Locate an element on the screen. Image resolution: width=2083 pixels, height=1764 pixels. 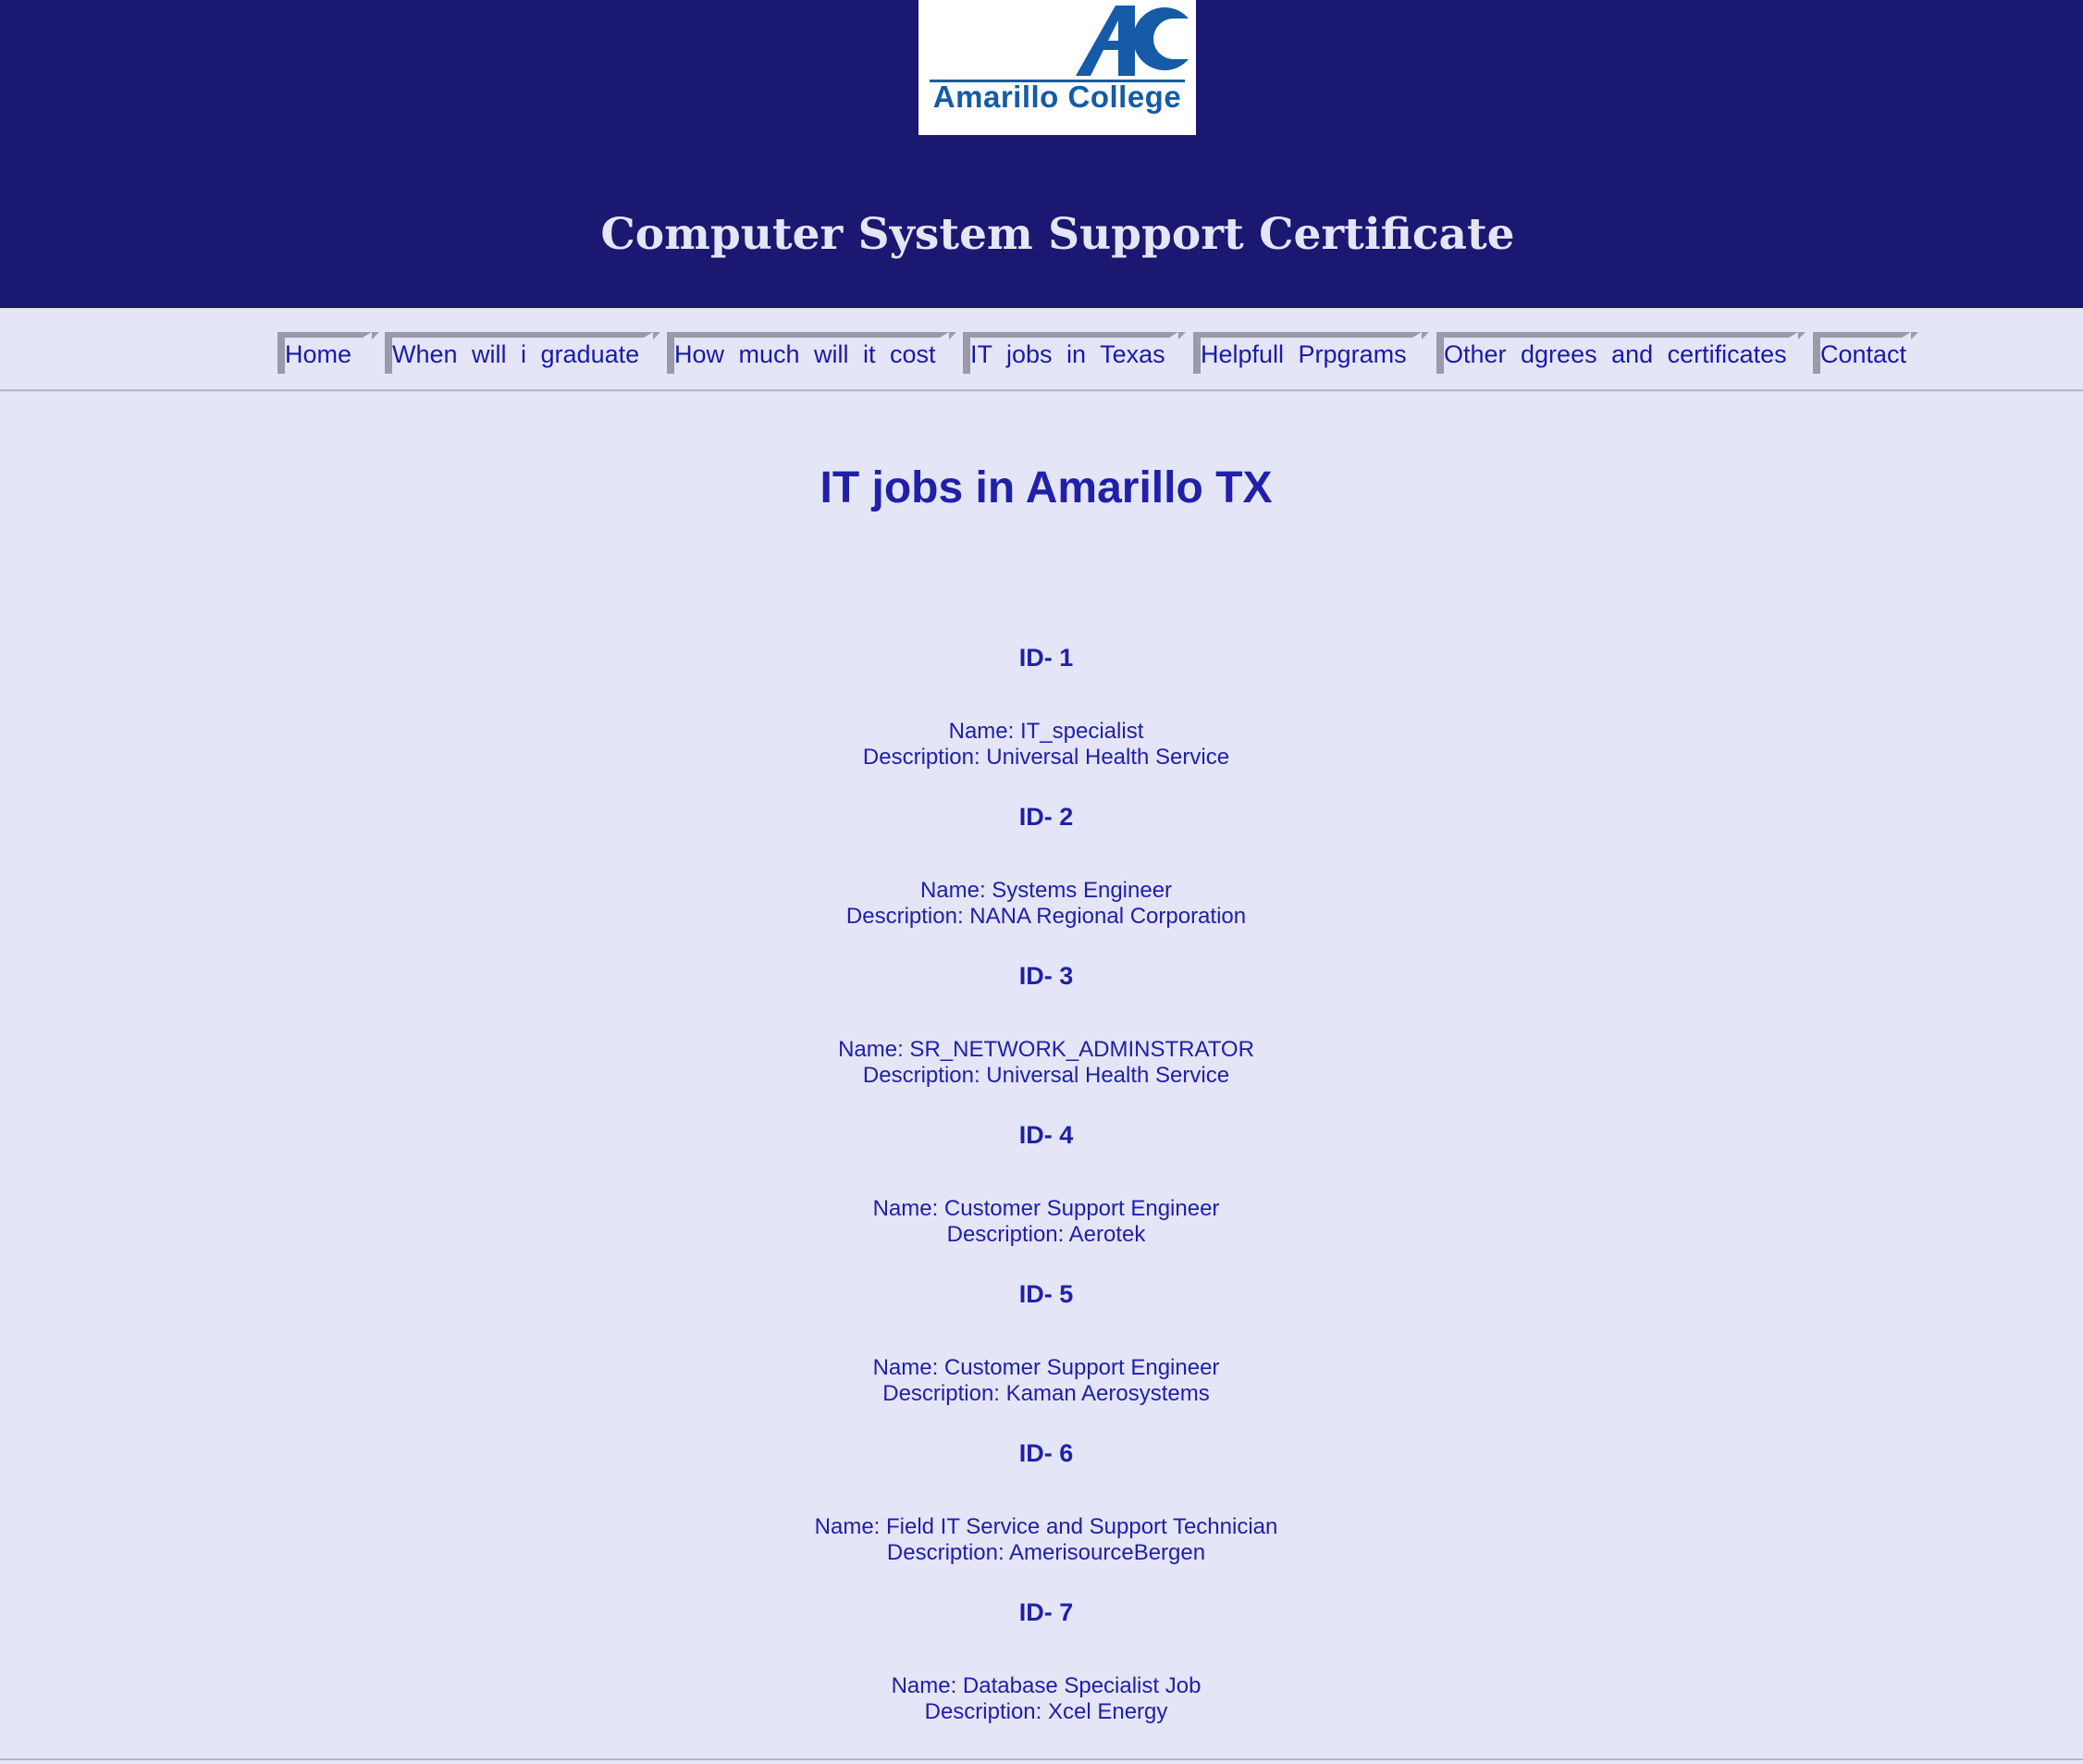
nav-home: Home is located at coordinates (328, 353).